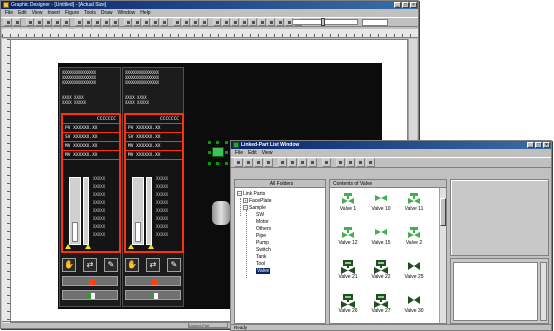  Describe the element at coordinates (177, 22) in the screenshot. I see `grid-icon` at that location.